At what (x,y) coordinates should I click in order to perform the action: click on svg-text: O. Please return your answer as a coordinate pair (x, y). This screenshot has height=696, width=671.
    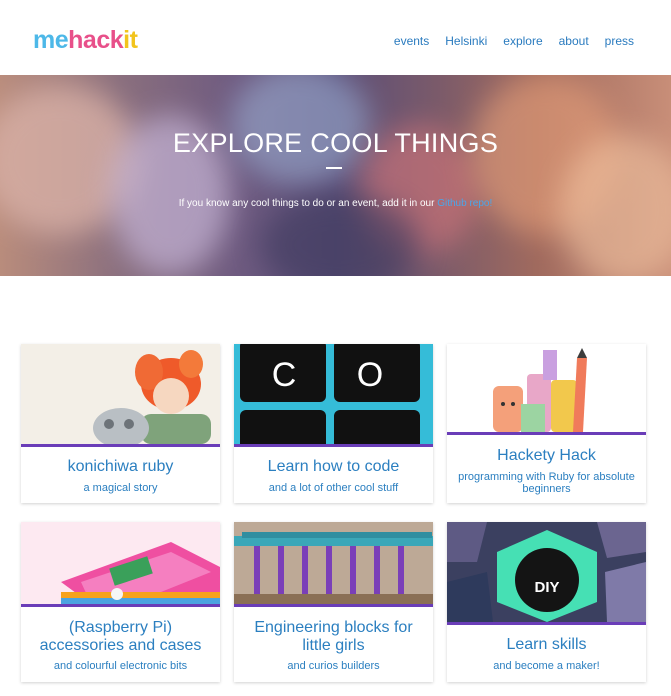
    Looking at the image, I should click on (370, 375).